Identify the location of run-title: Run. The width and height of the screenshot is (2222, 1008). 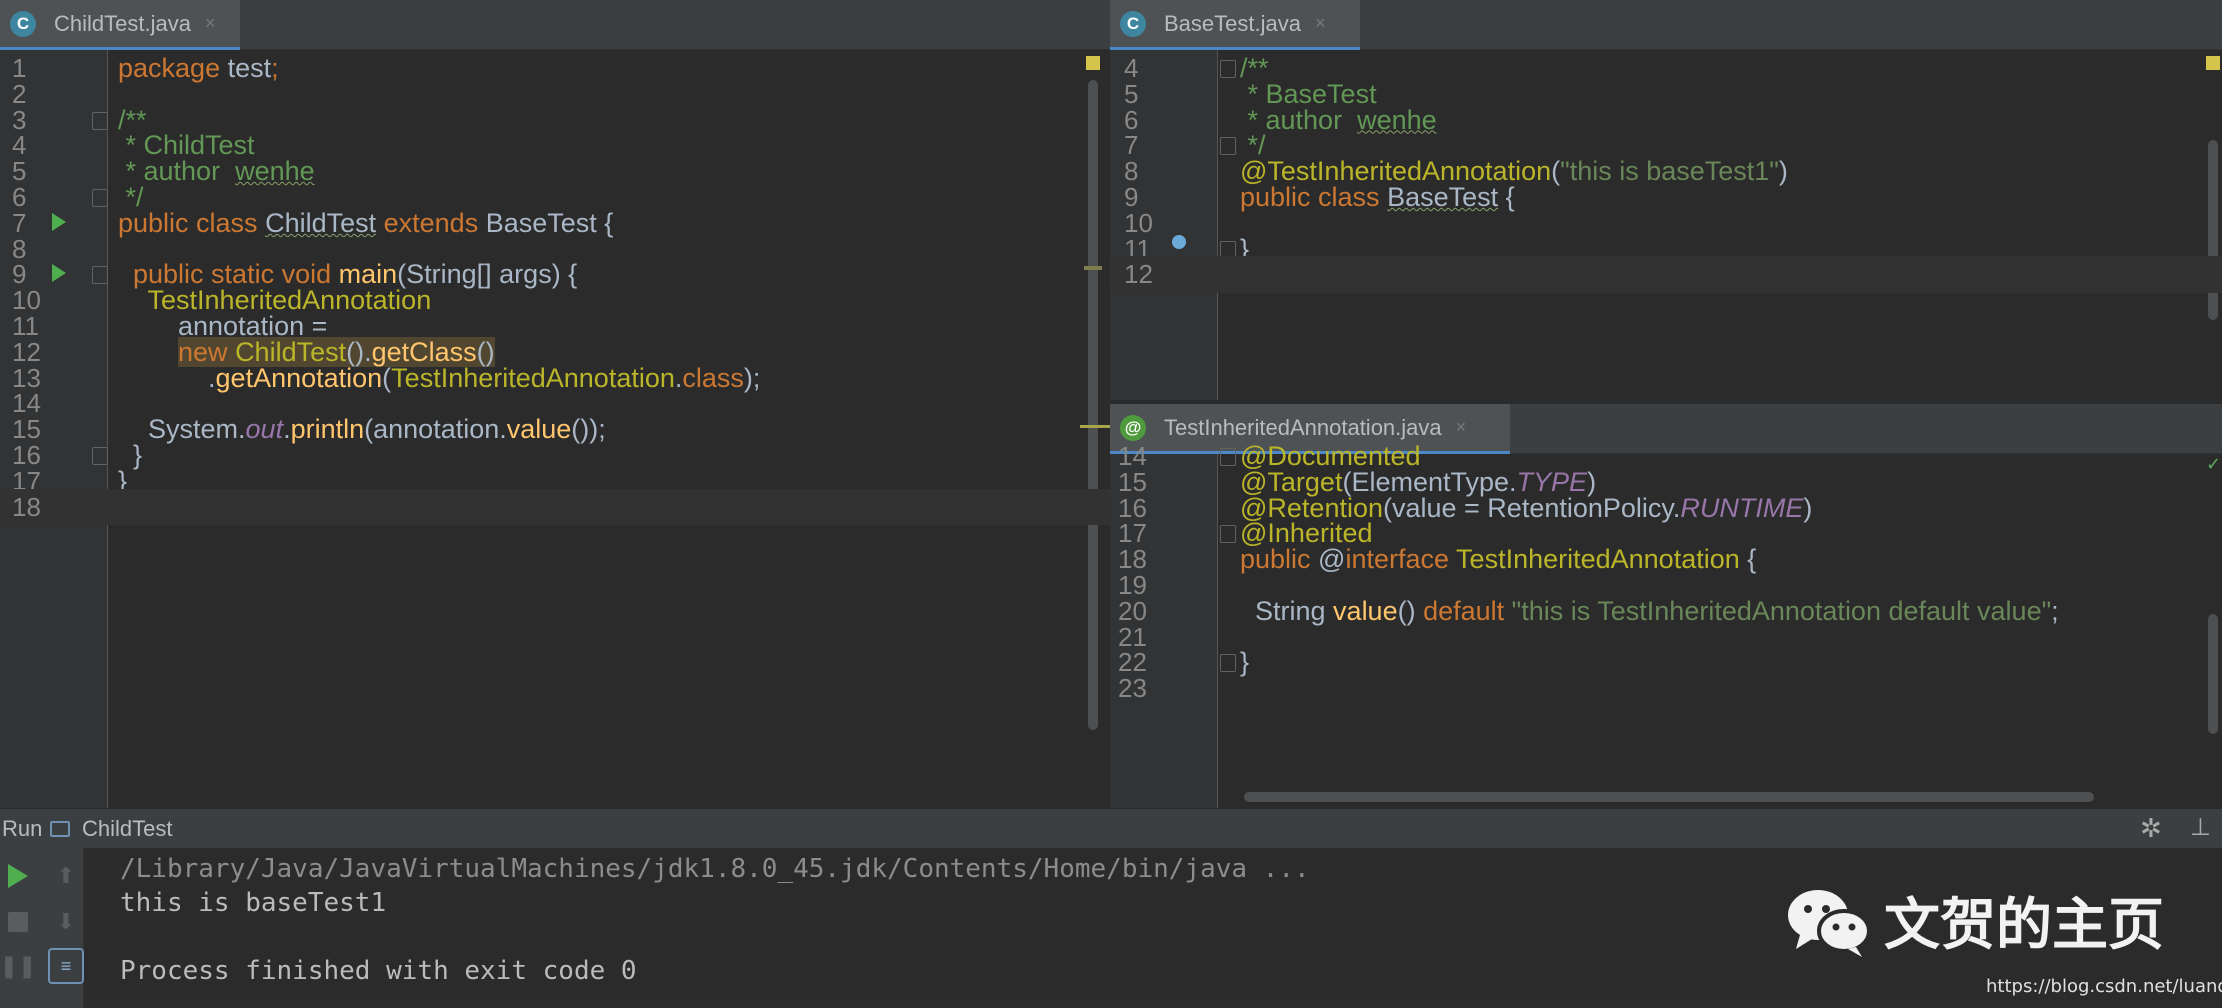
(22, 828).